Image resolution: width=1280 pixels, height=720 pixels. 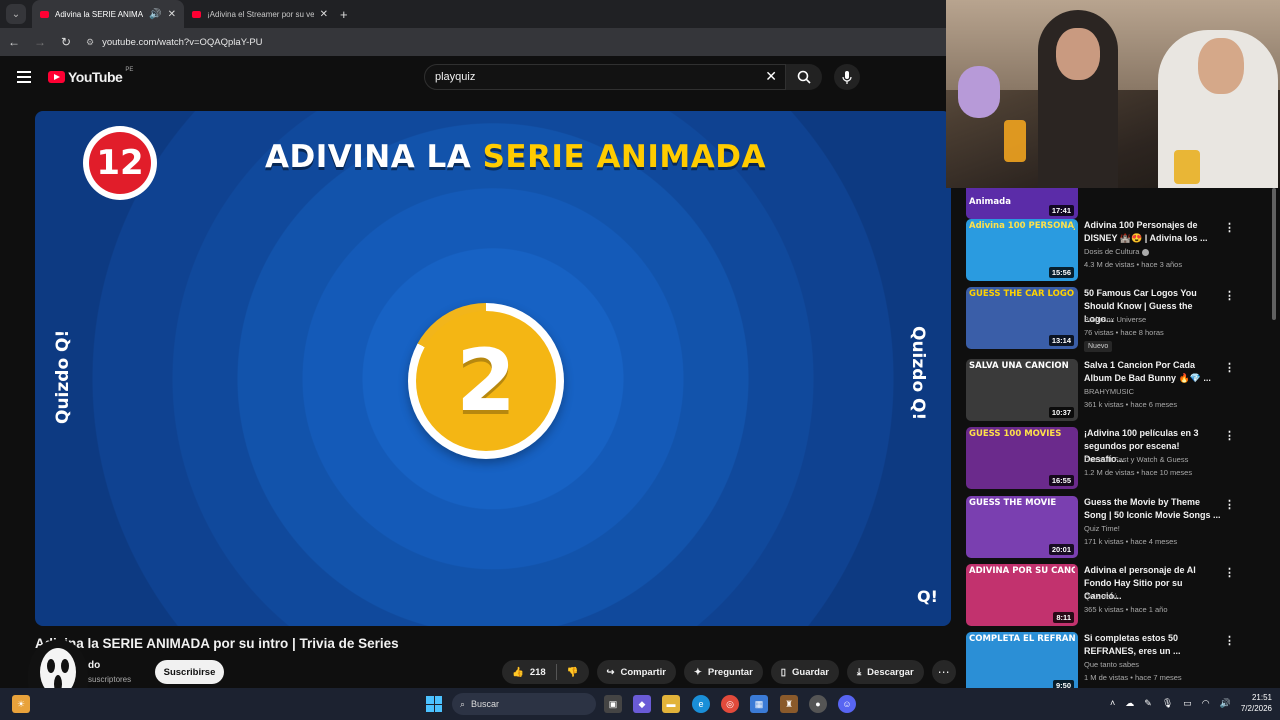 What do you see at coordinates (1022, 458) in the screenshot?
I see `video-thumbnail: GUESS 100 MOVIES 16:55` at bounding box center [1022, 458].